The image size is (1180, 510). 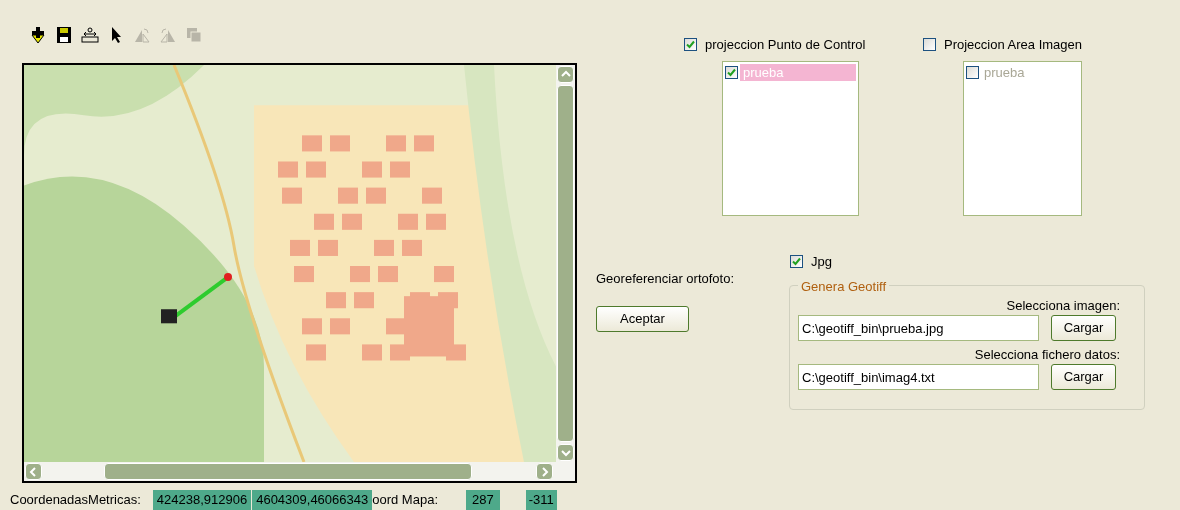 I want to click on map-coordinates-label: oord Mapa:, so click(x=405, y=500).